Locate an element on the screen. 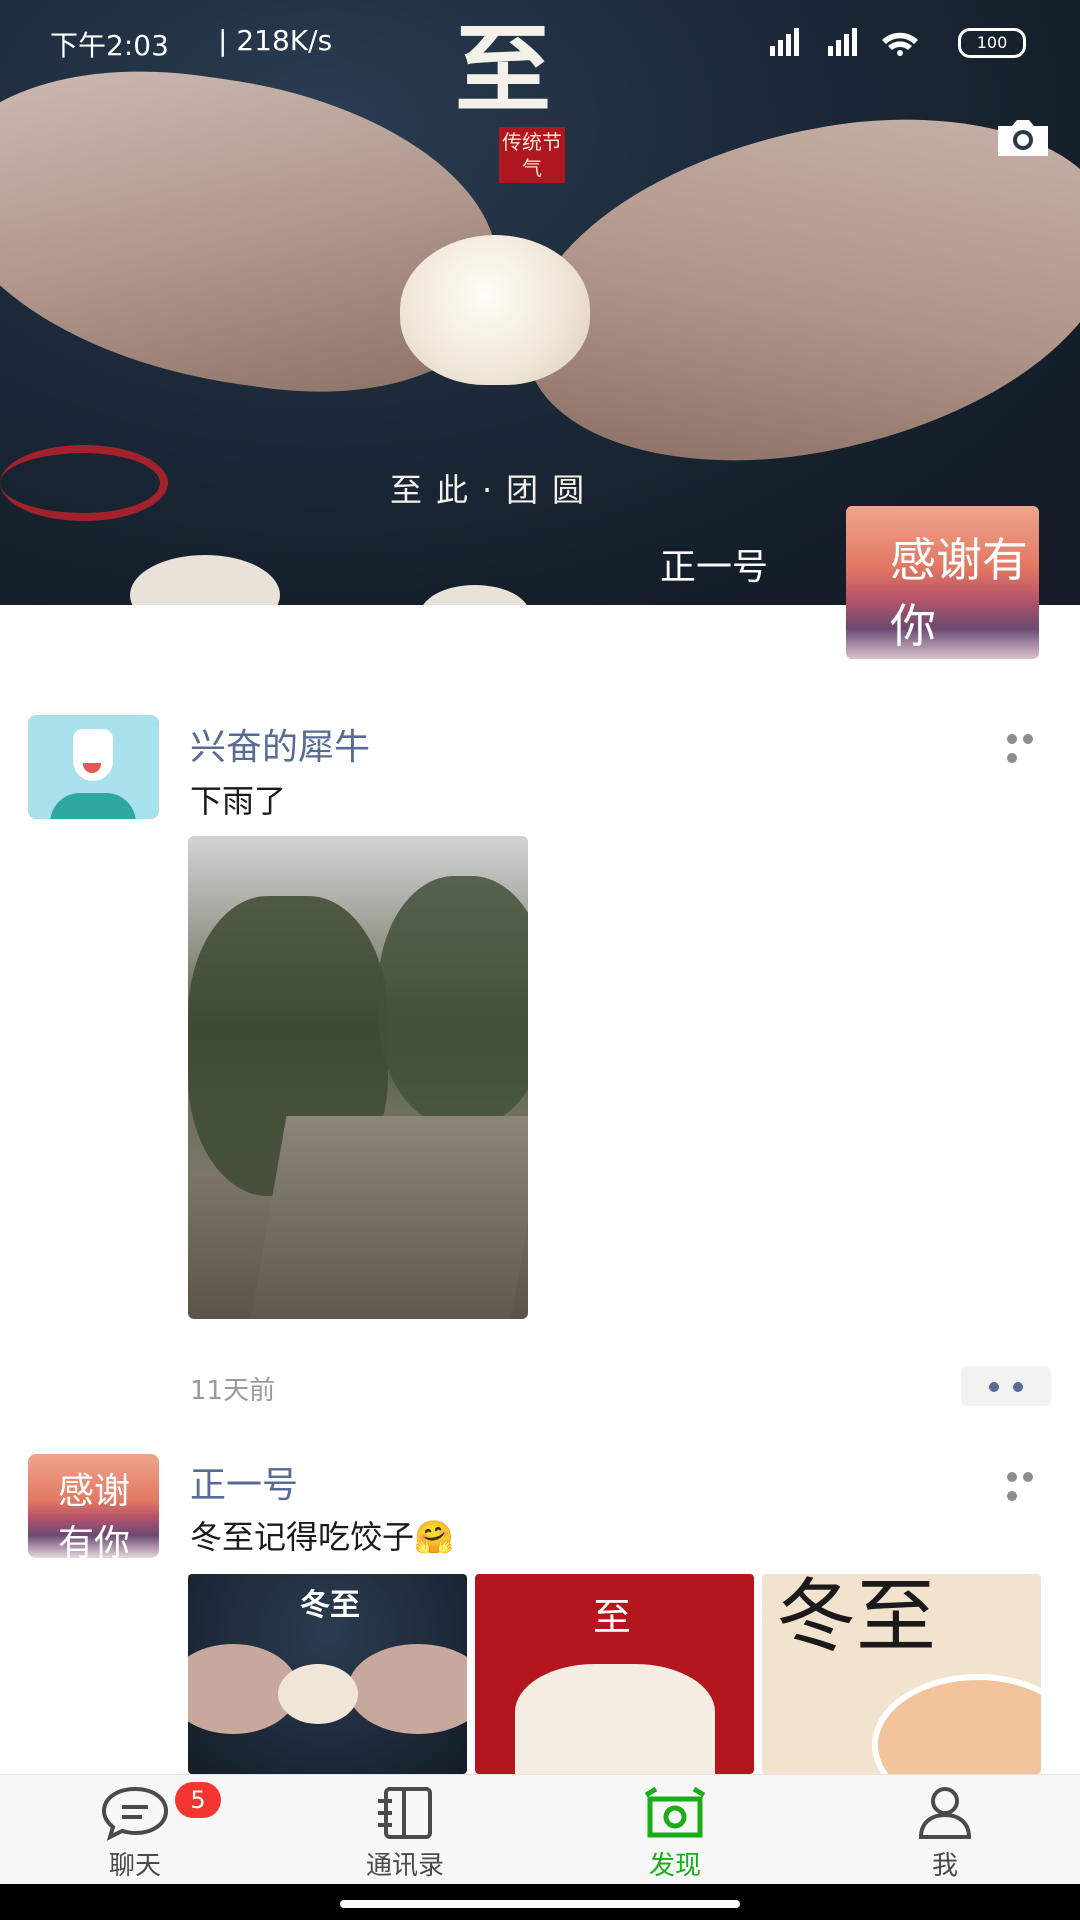 This screenshot has width=1080, height=1920. discover-moments-icon is located at coordinates (675, 1812).